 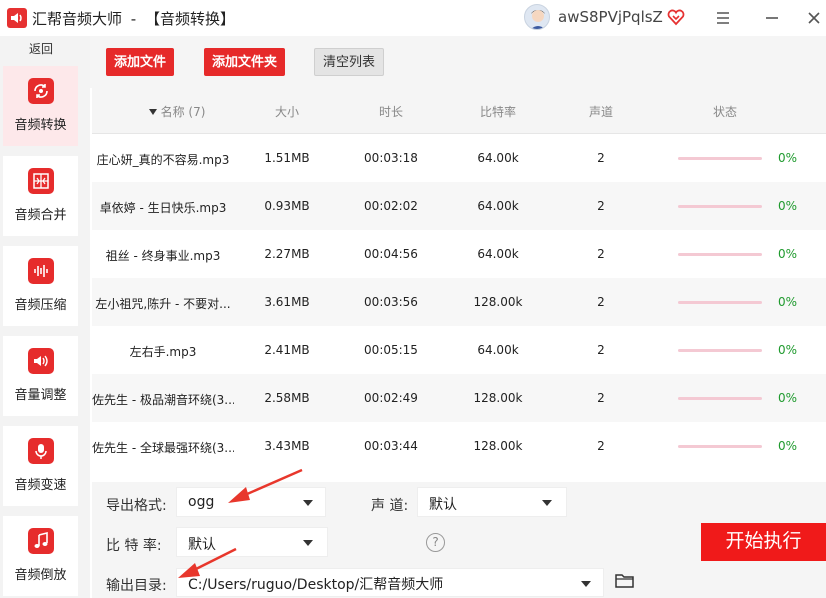 What do you see at coordinates (41, 48) in the screenshot?
I see `back-link: 返回` at bounding box center [41, 48].